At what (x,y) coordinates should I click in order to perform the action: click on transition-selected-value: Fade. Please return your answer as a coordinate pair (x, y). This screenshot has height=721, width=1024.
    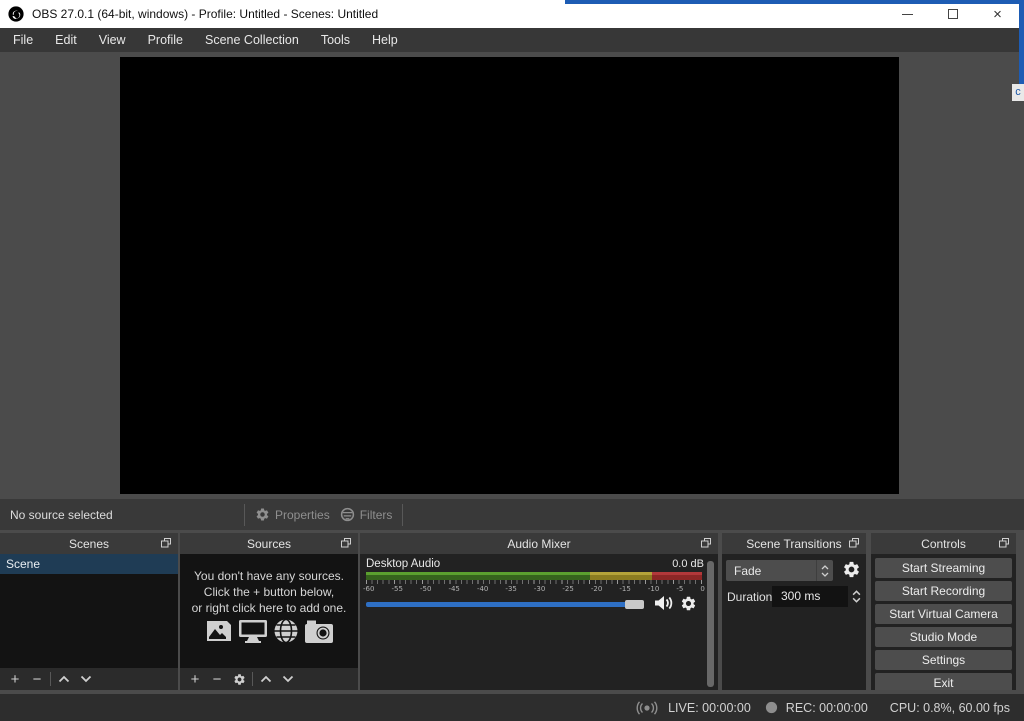
    Looking at the image, I should click on (748, 570).